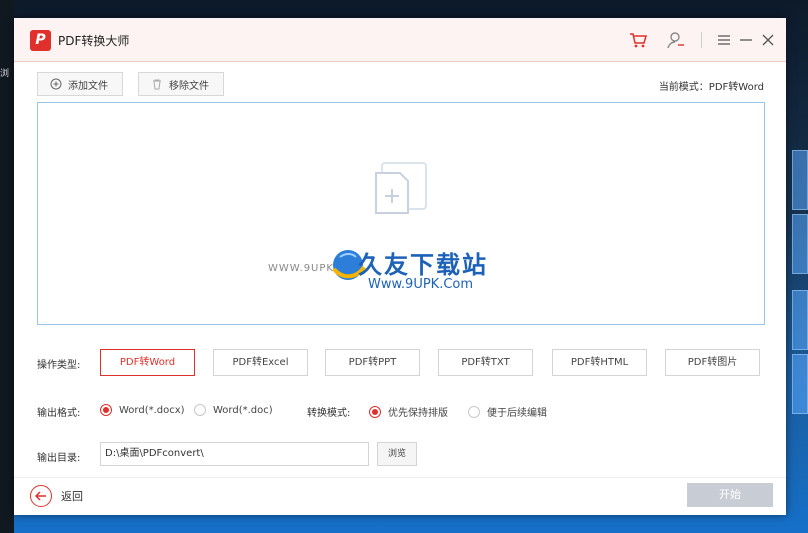 The width and height of the screenshot is (808, 533). Describe the element at coordinates (798, 300) in the screenshot. I see `desktop-wallpaper-tiles` at that location.